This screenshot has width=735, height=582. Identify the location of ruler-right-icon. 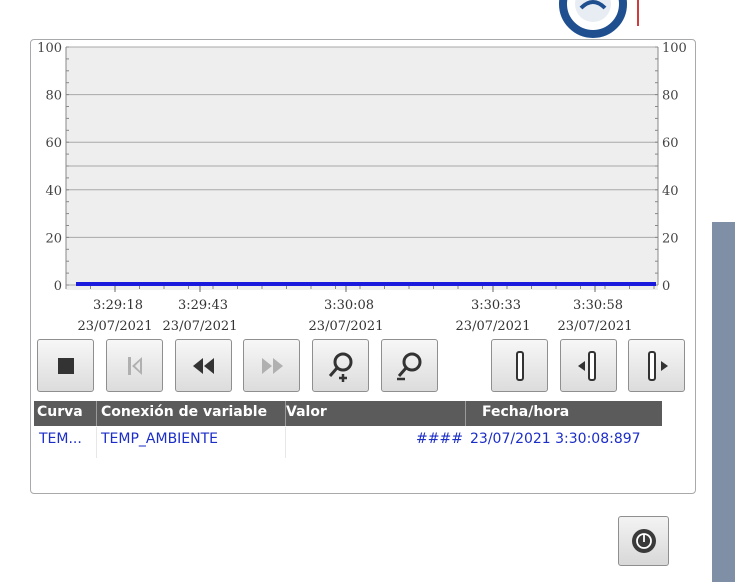
(657, 365).